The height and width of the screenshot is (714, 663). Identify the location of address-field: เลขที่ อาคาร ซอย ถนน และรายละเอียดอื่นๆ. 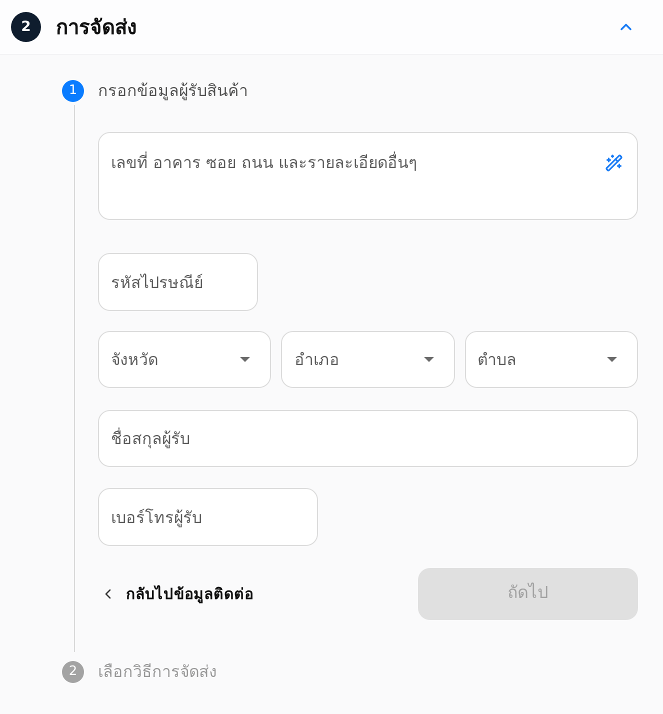
(368, 176).